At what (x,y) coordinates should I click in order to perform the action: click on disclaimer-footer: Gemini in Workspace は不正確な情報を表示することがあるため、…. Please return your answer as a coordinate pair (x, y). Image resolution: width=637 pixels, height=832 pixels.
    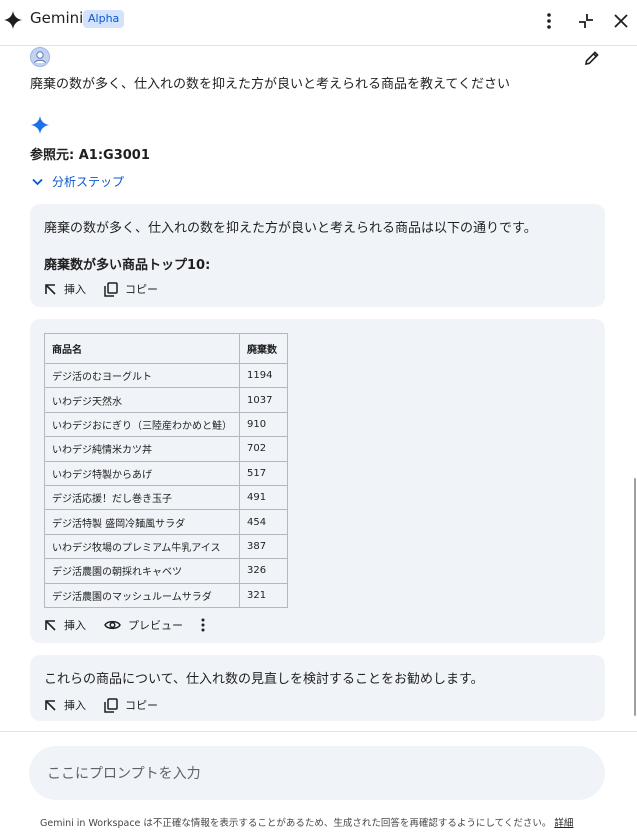
    Looking at the image, I should click on (306, 822).